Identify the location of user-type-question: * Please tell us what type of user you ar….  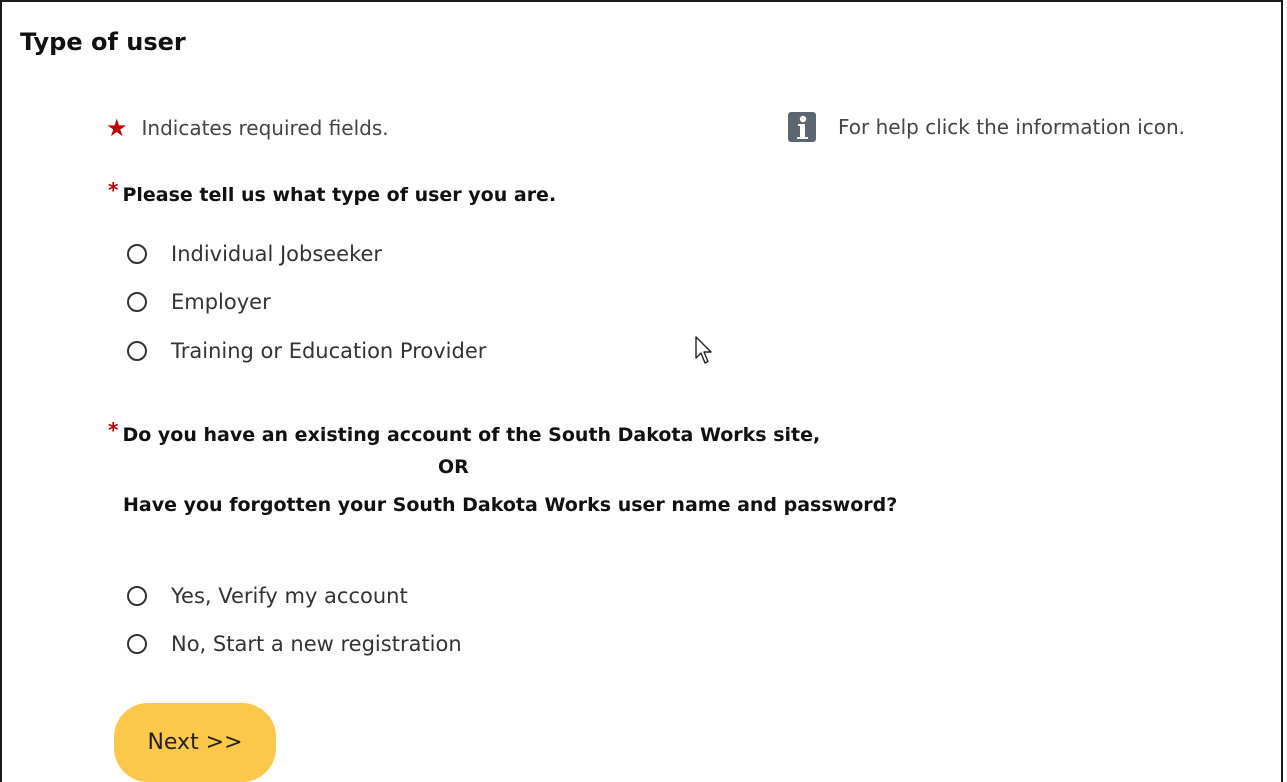
(332, 192).